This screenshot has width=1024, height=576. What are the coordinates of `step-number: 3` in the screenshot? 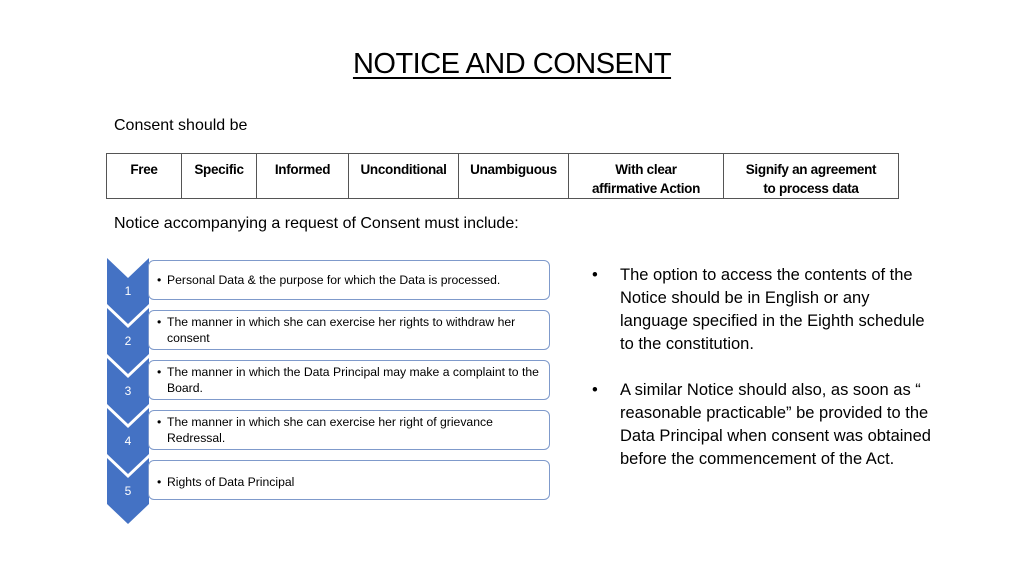 It's located at (128, 391).